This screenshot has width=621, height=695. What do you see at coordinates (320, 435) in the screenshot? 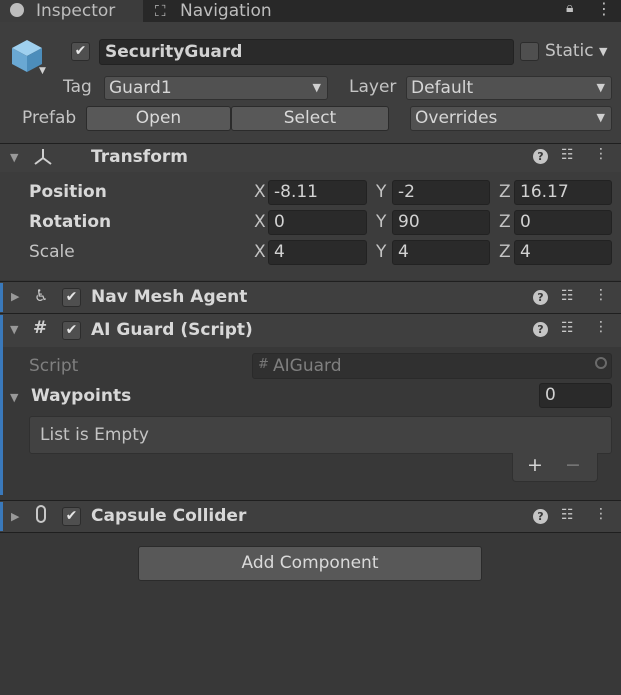
I see `waypoints-list-box: List is Empty` at bounding box center [320, 435].